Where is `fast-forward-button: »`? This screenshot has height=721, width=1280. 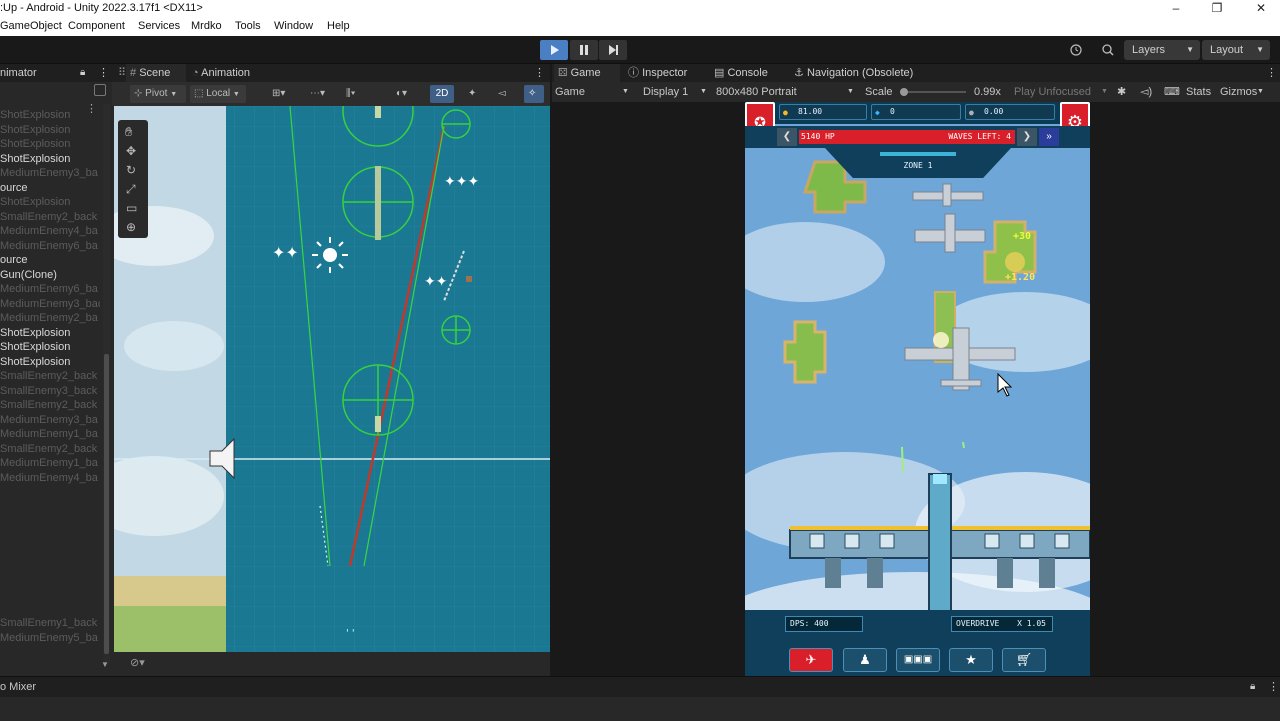 fast-forward-button: » is located at coordinates (1049, 137).